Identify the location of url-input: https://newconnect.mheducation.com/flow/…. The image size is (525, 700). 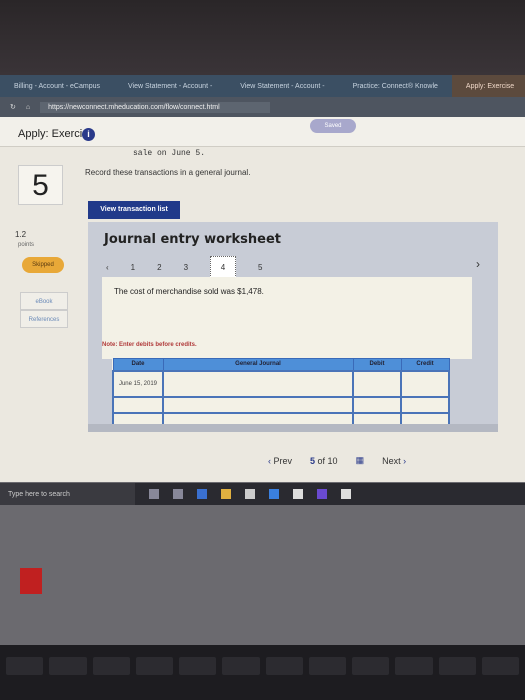
(155, 107).